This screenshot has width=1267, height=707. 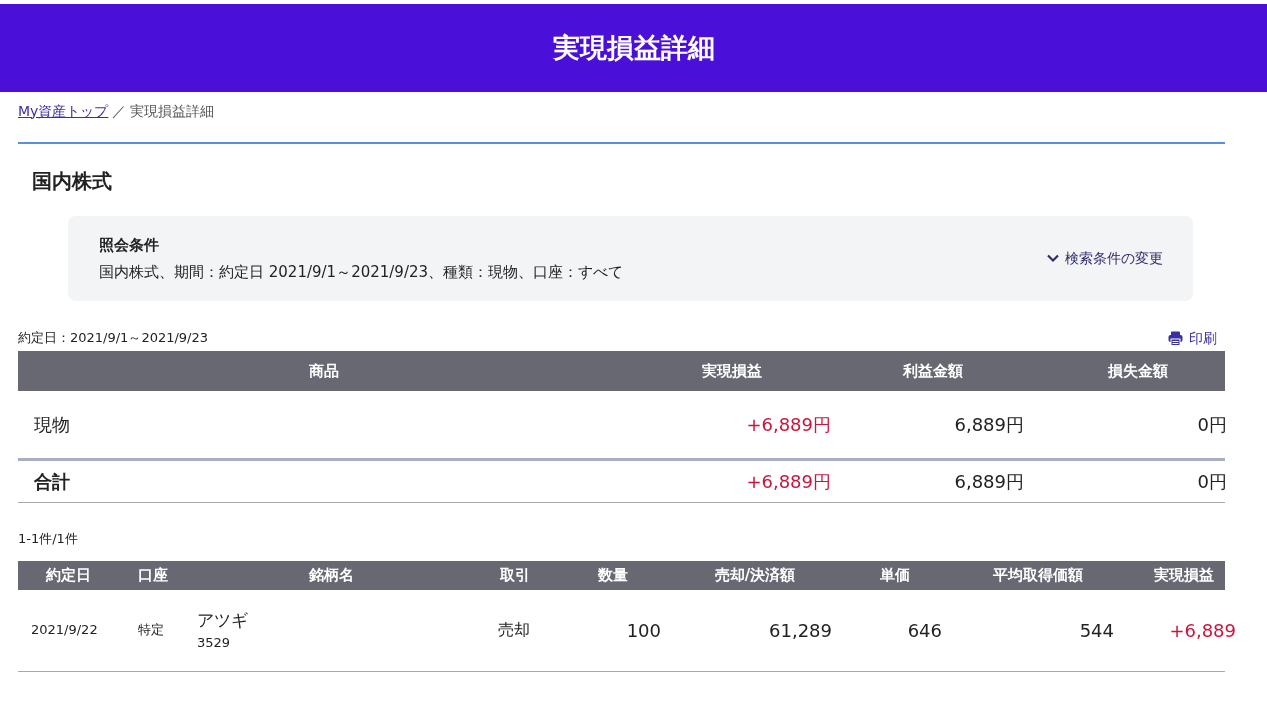 What do you see at coordinates (52, 425) in the screenshot?
I see `table-cell-text: 現物` at bounding box center [52, 425].